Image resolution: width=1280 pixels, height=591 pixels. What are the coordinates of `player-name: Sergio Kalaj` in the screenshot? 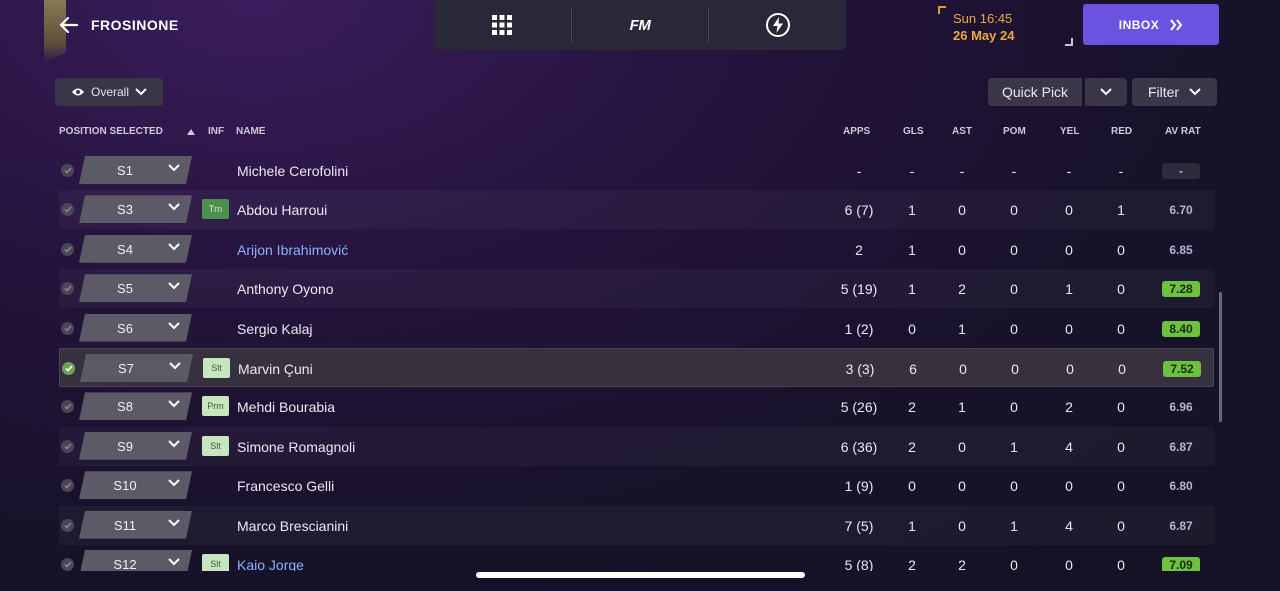 It's located at (275, 329).